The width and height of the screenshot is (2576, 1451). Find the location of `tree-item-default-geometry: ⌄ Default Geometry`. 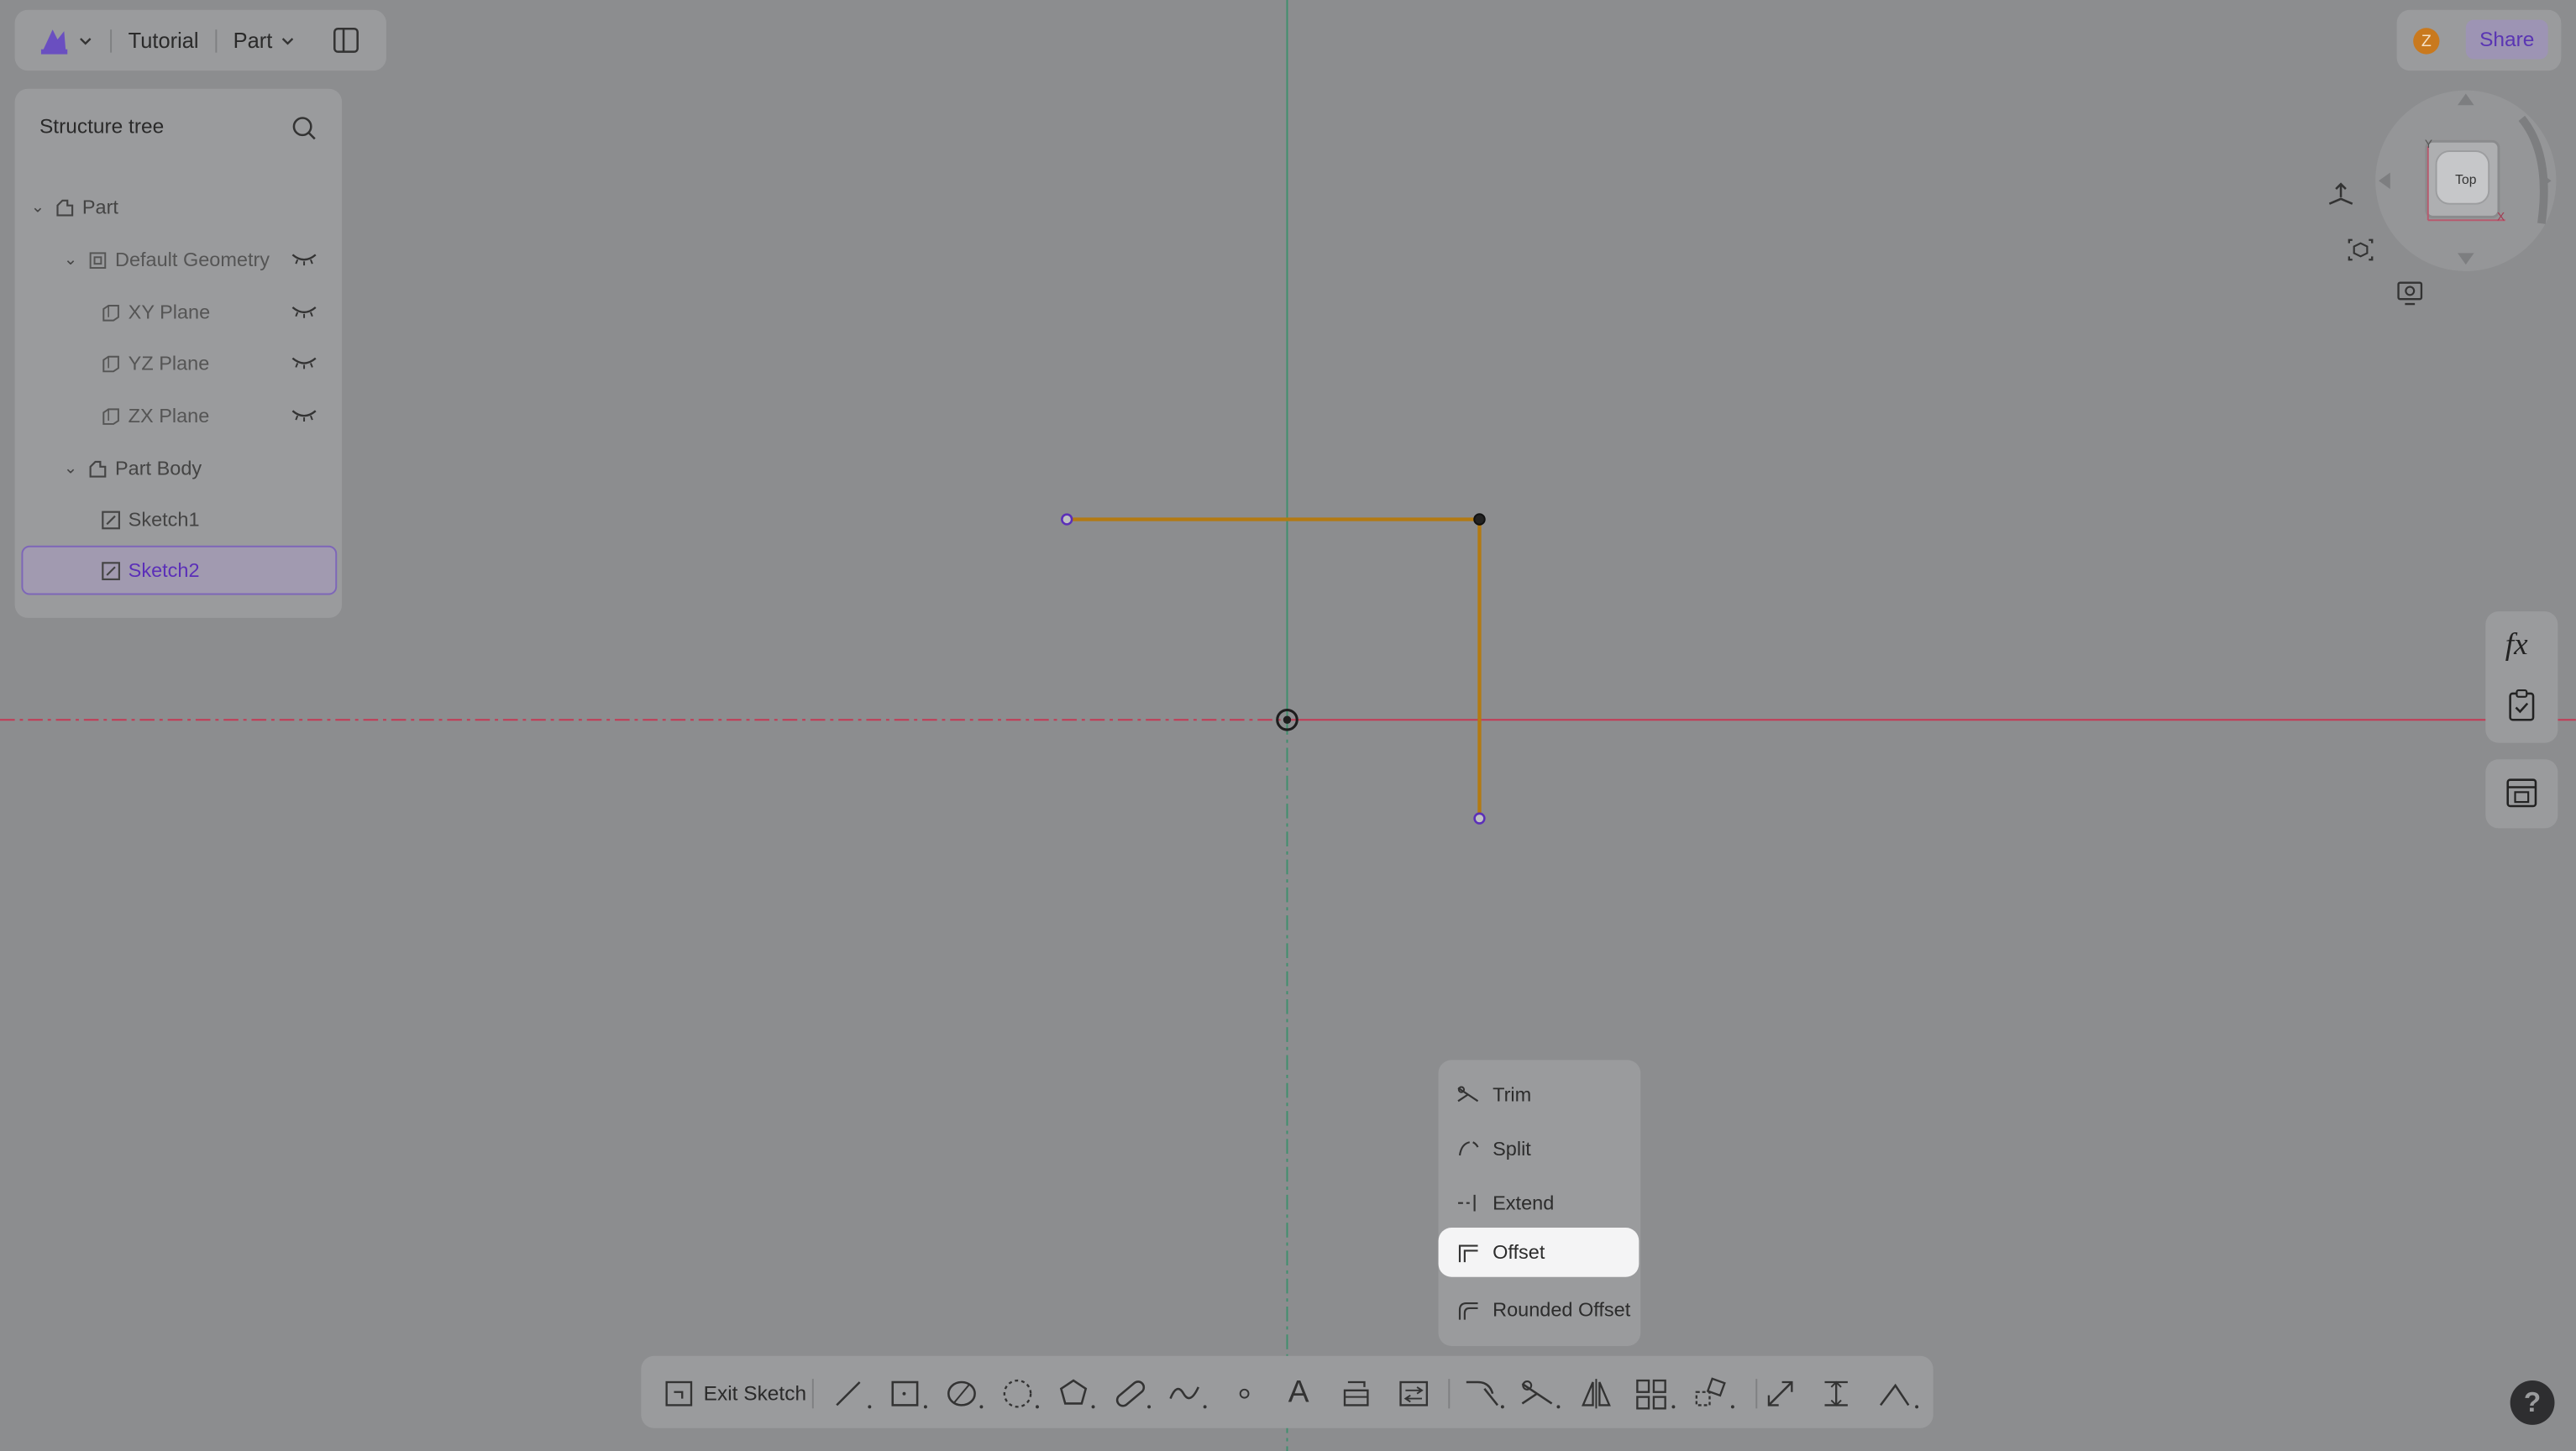

tree-item-default-geometry: ⌄ Default Geometry is located at coordinates (179, 260).